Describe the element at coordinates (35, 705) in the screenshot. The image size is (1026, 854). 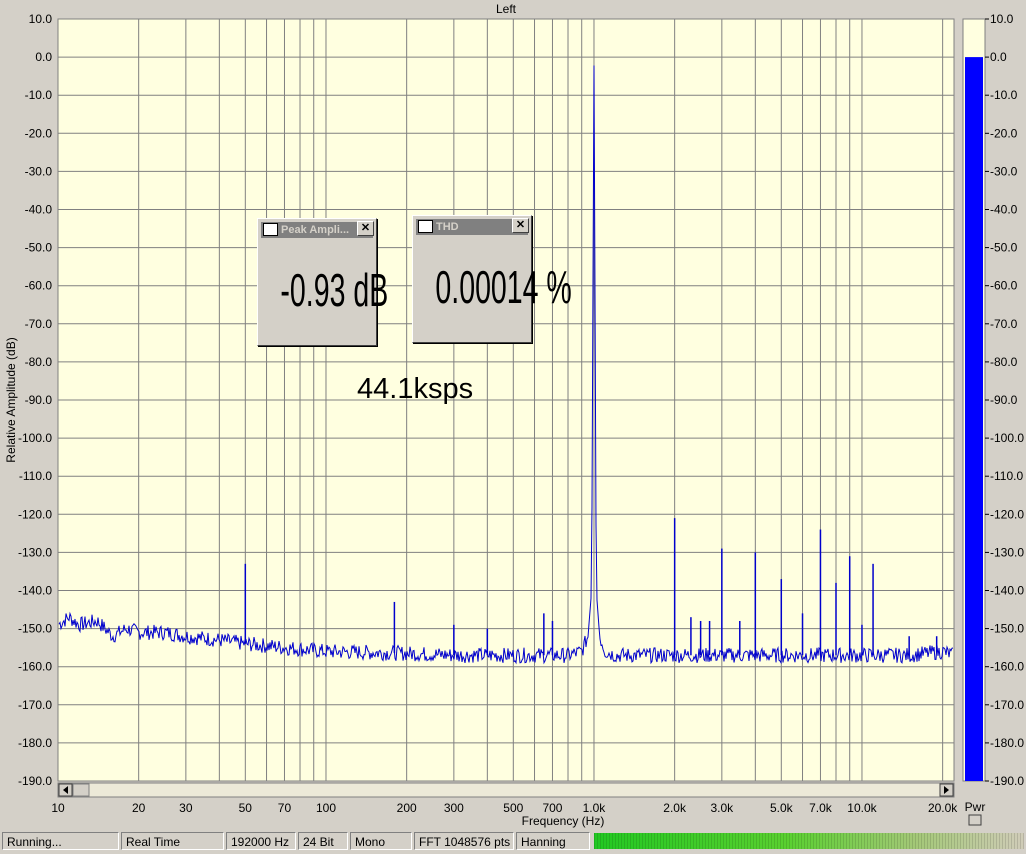
I see `y-tick-label: -170.0` at that location.